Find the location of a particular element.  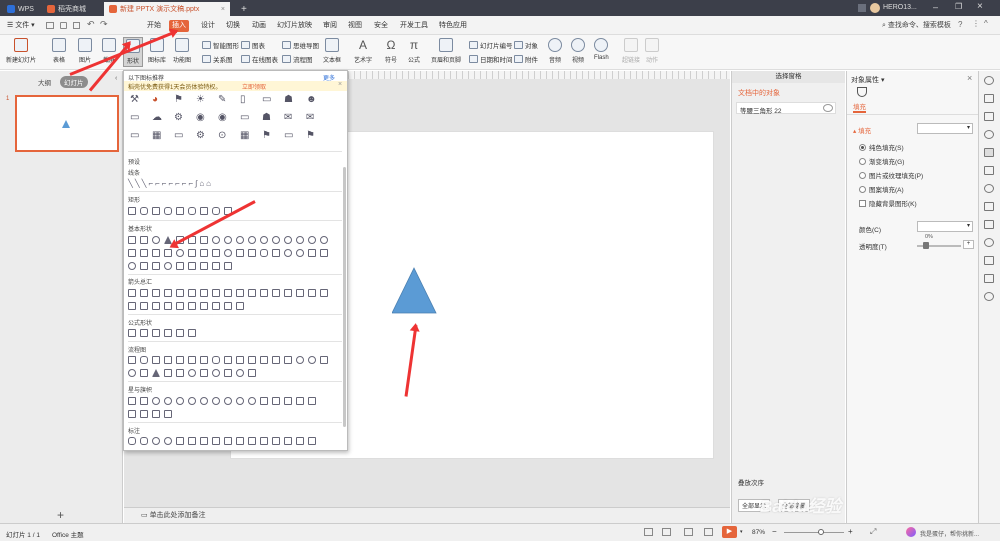

avatar is located at coordinates (875, 8).